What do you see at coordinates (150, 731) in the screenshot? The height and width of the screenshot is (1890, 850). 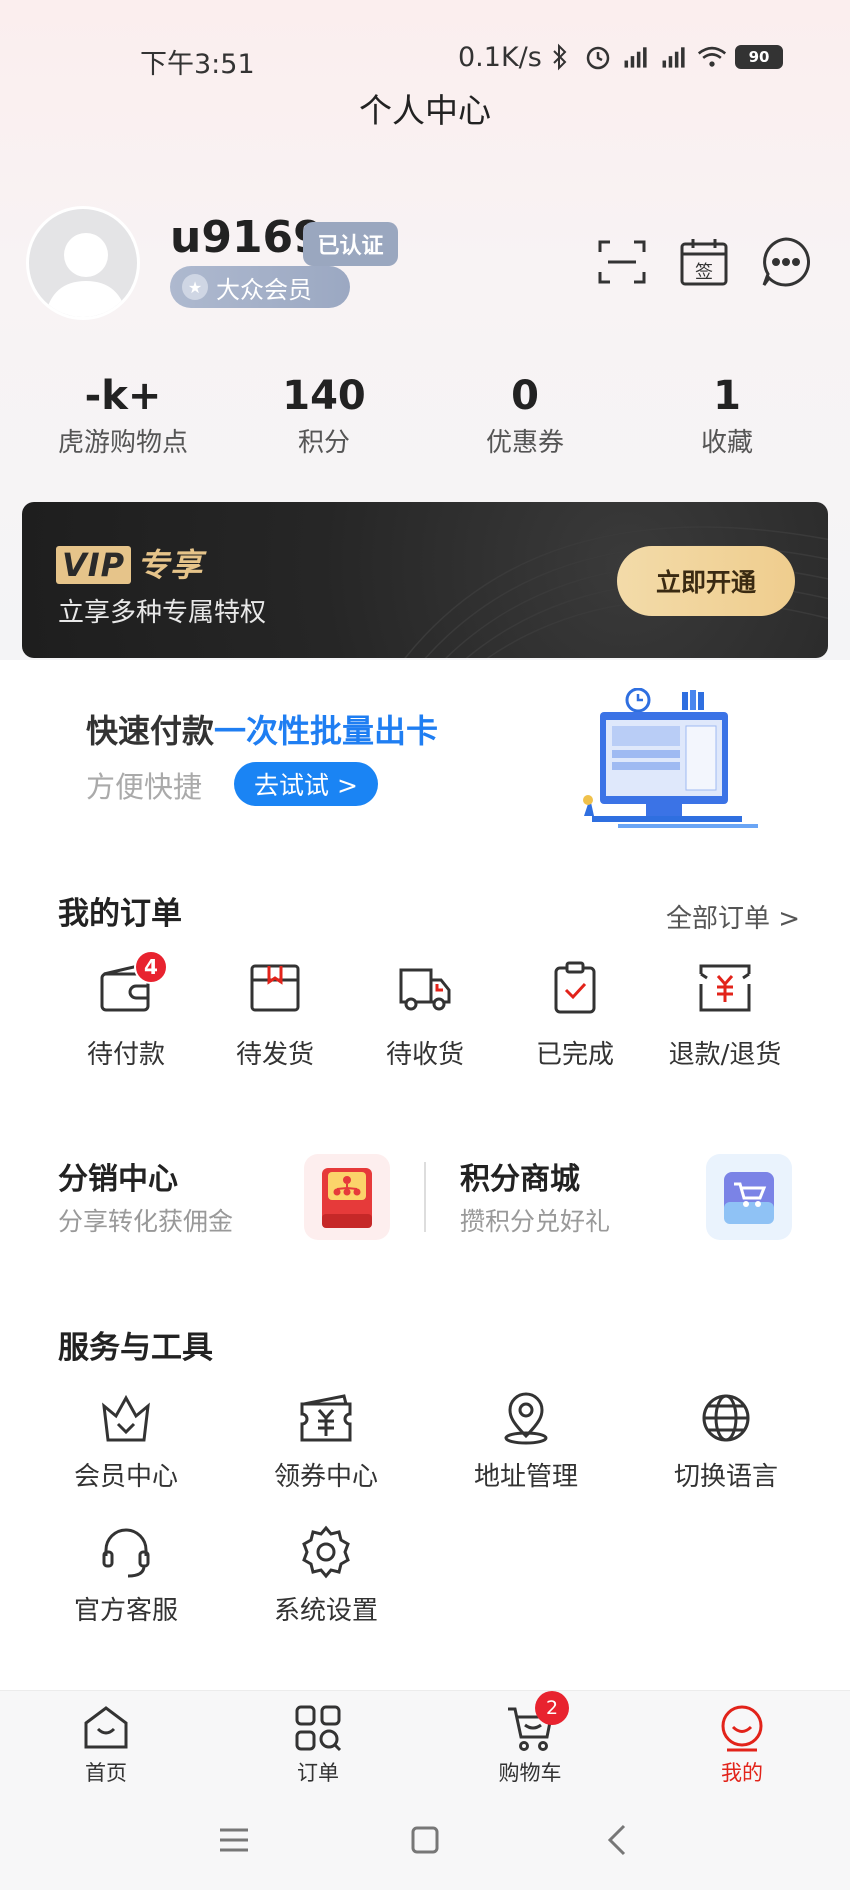 I see `promo-title-main: 快速付款` at bounding box center [150, 731].